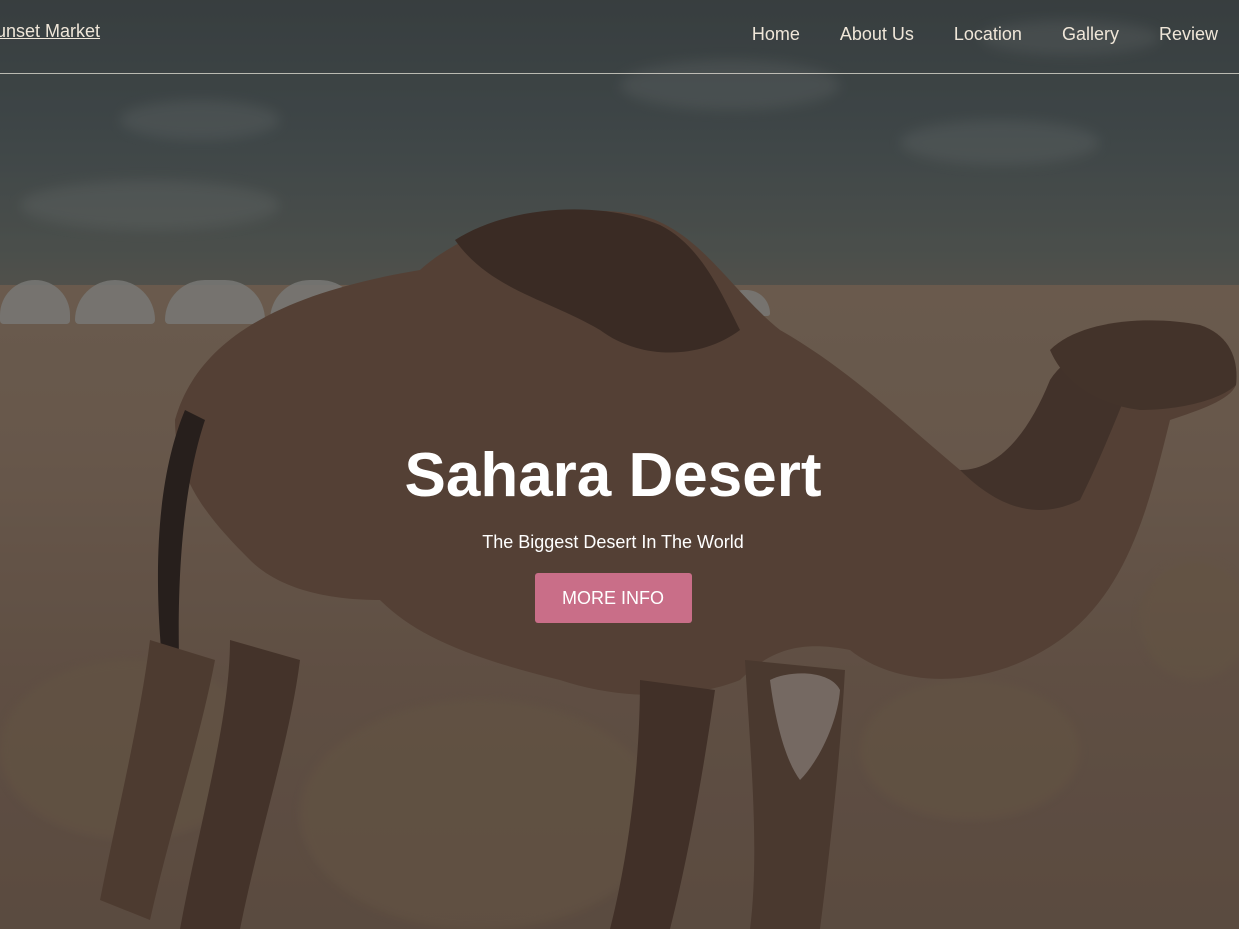 The width and height of the screenshot is (1239, 929). I want to click on nav-link-about-us: About Us, so click(877, 34).